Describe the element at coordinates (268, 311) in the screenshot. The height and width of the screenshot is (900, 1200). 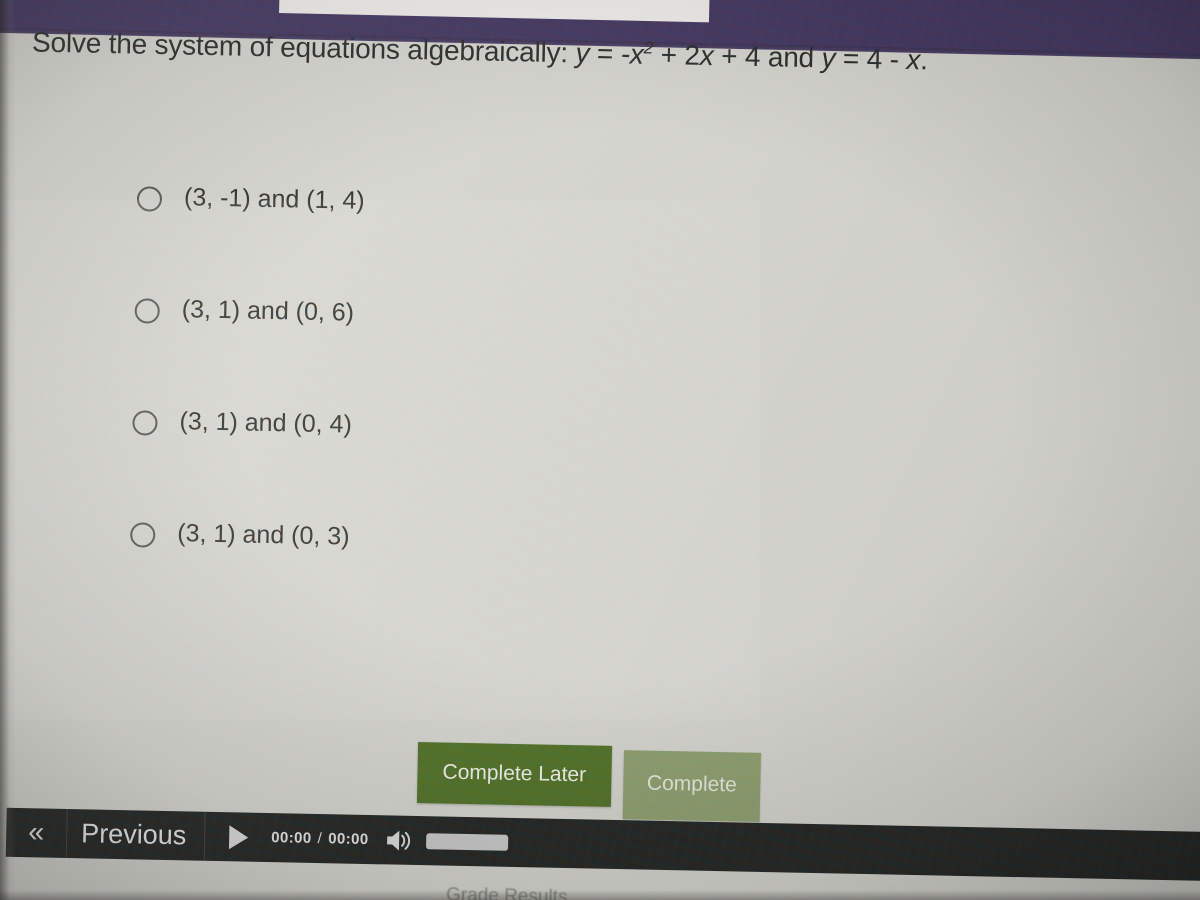
I see `option-label-b: (3, 1) and (0, 6)` at that location.